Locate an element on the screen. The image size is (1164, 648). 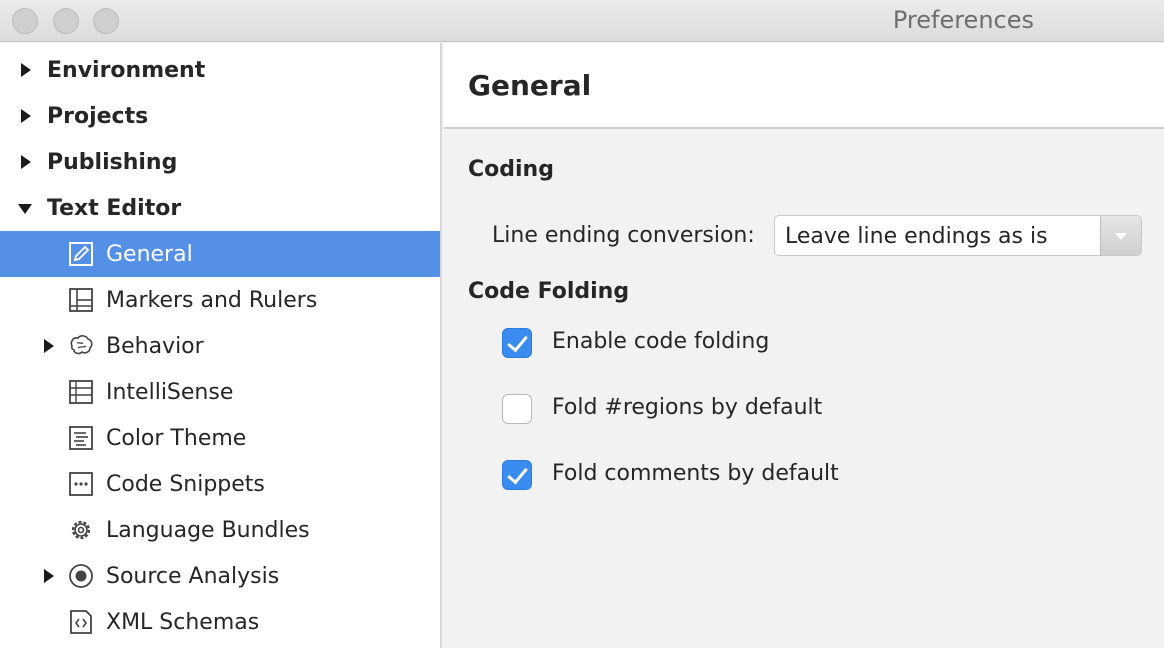
enable-code-folding-checkbox is located at coordinates (517, 343).